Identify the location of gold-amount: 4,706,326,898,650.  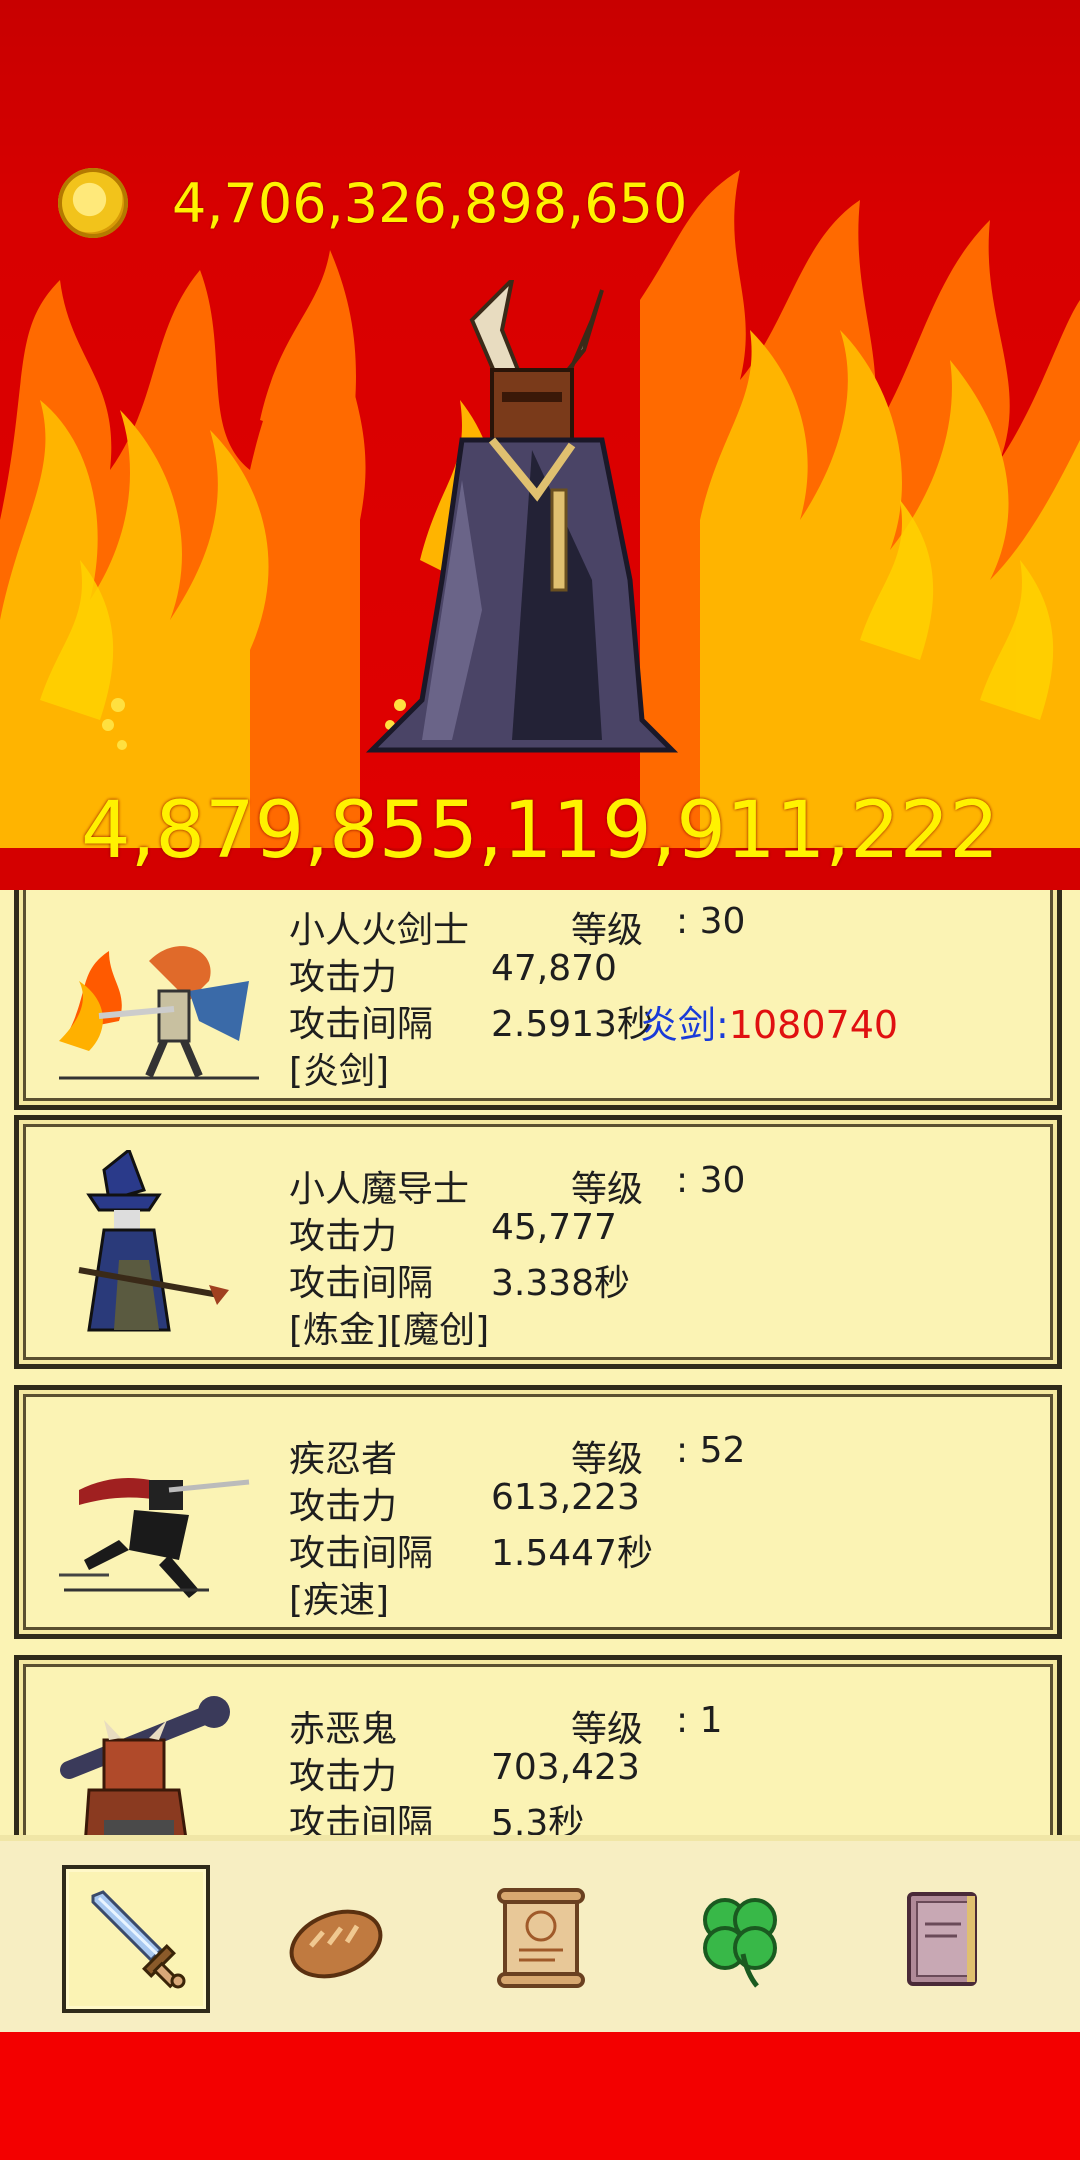
(430, 203).